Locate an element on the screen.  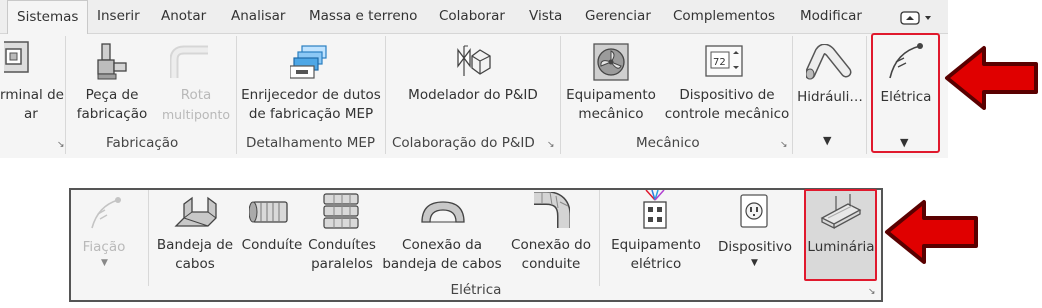
electrical-equipment-label-1: Equipamento is located at coordinates (656, 245).